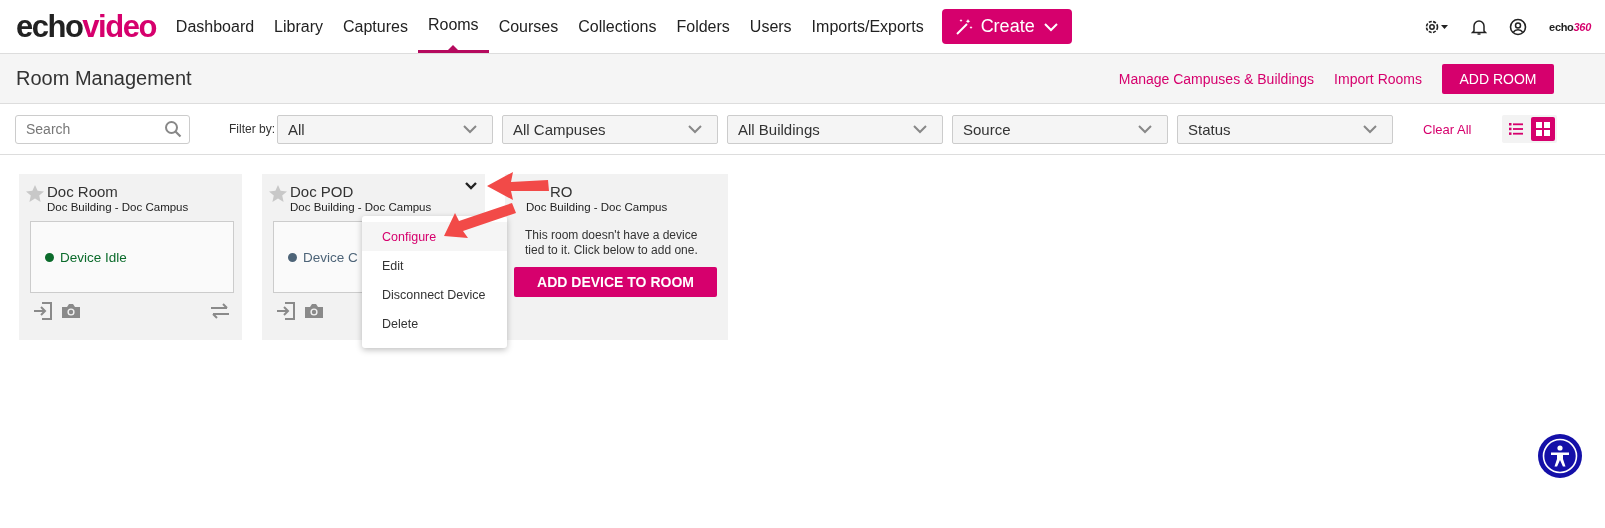  What do you see at coordinates (612, 243) in the screenshot?
I see `no-device-message: This room doesn't have a device tied to it. Click below to add one.` at bounding box center [612, 243].